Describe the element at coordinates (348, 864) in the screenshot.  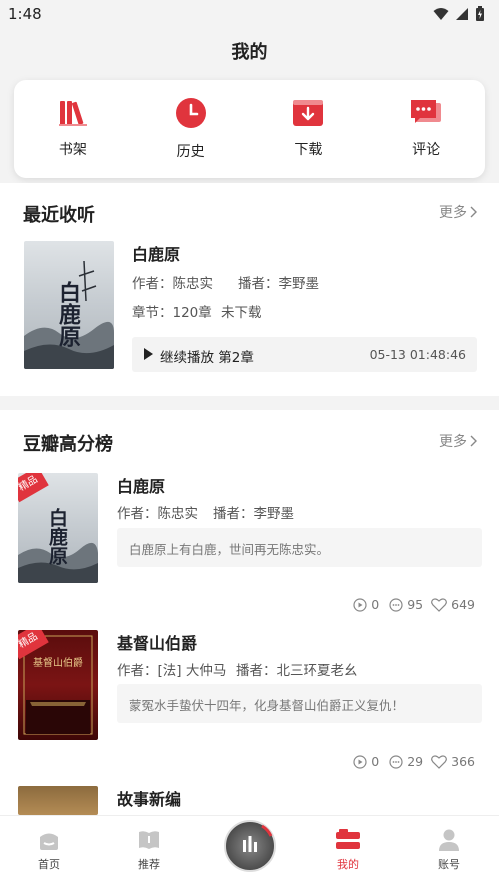
I see `tab-mine-label: 我的` at that location.